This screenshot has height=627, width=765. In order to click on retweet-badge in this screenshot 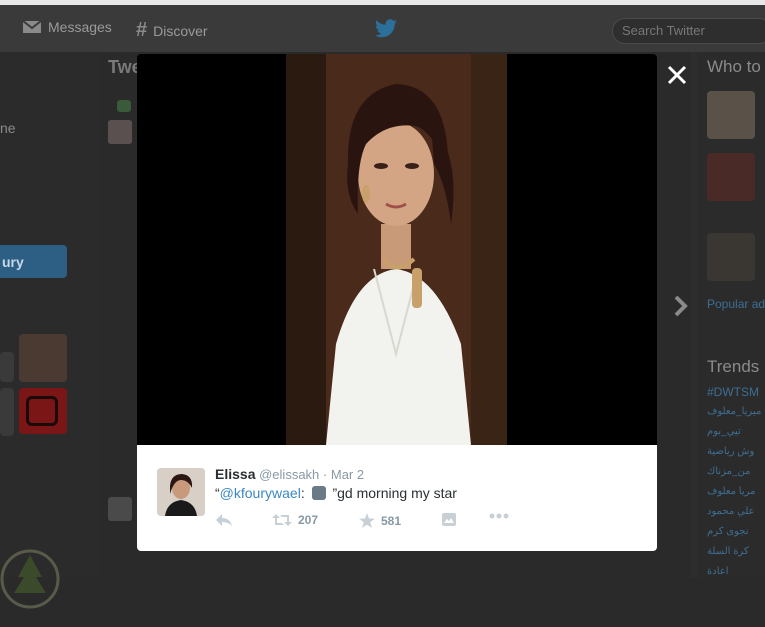, I will do `click(124, 106)`.